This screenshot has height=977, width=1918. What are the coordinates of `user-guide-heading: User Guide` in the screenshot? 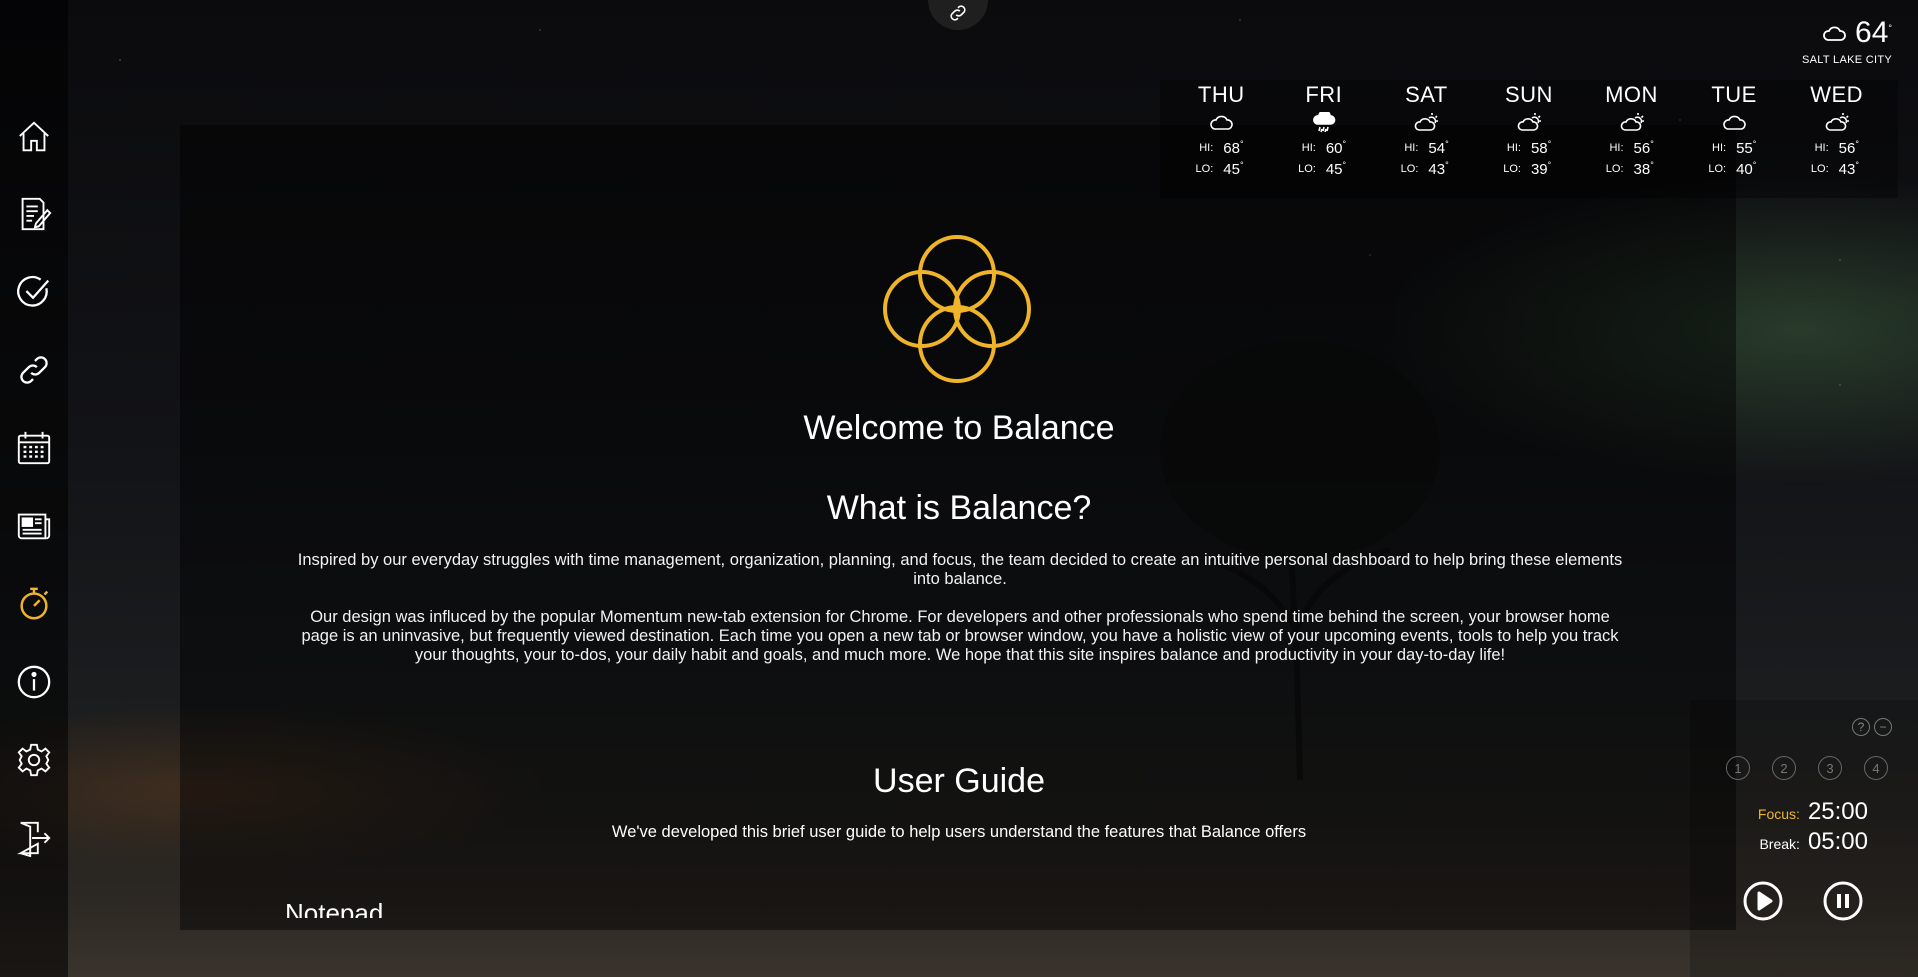 It's located at (959, 781).